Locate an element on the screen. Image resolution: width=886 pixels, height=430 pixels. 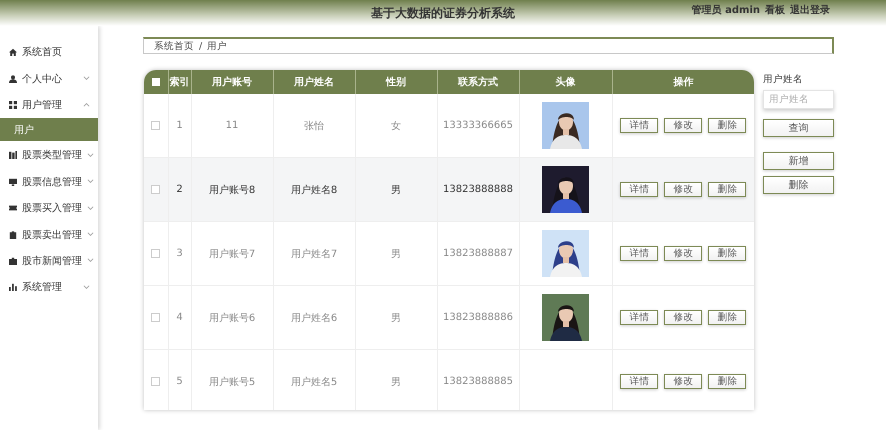
table-cell: 13823888888 is located at coordinates (478, 189).